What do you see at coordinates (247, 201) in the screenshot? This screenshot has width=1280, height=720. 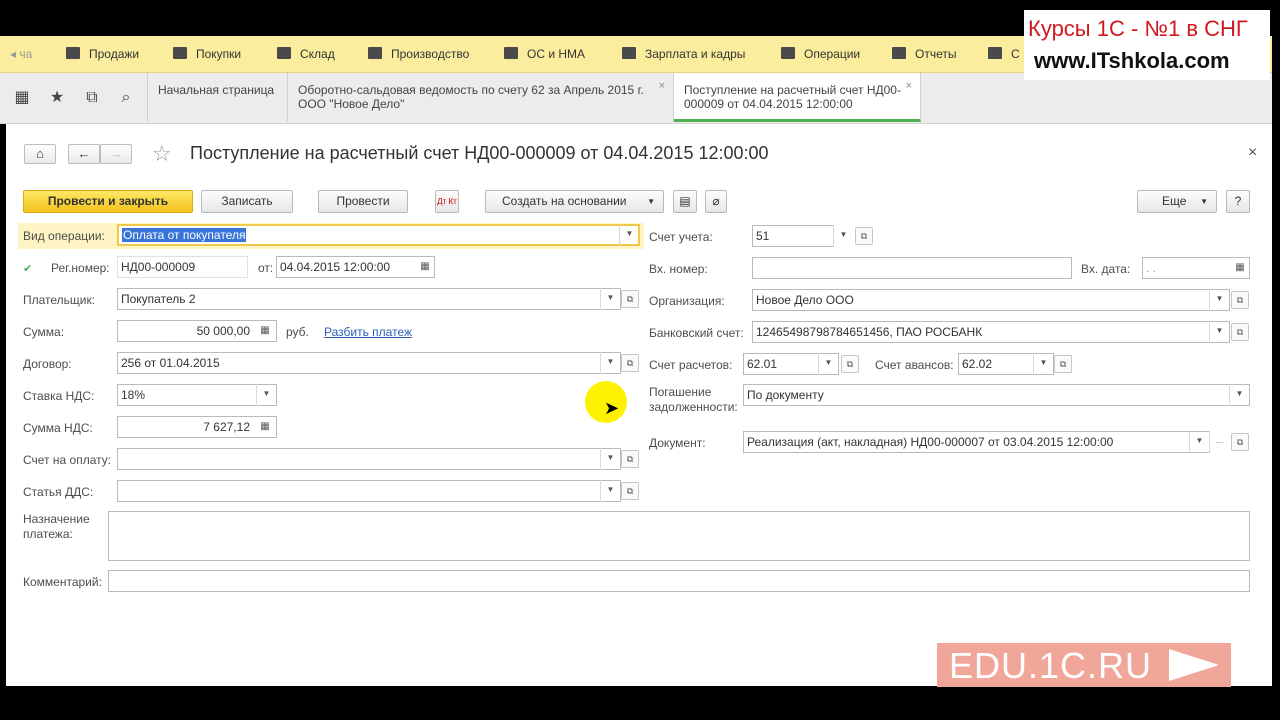 I see `save-button: Записать` at bounding box center [247, 201].